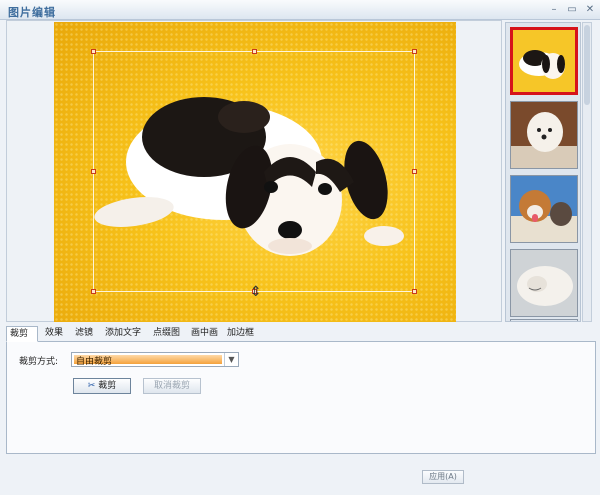 Image resolution: width=600 pixels, height=495 pixels. Describe the element at coordinates (94, 362) in the screenshot. I see `crop-mode-value: 自由裁剪` at that location.